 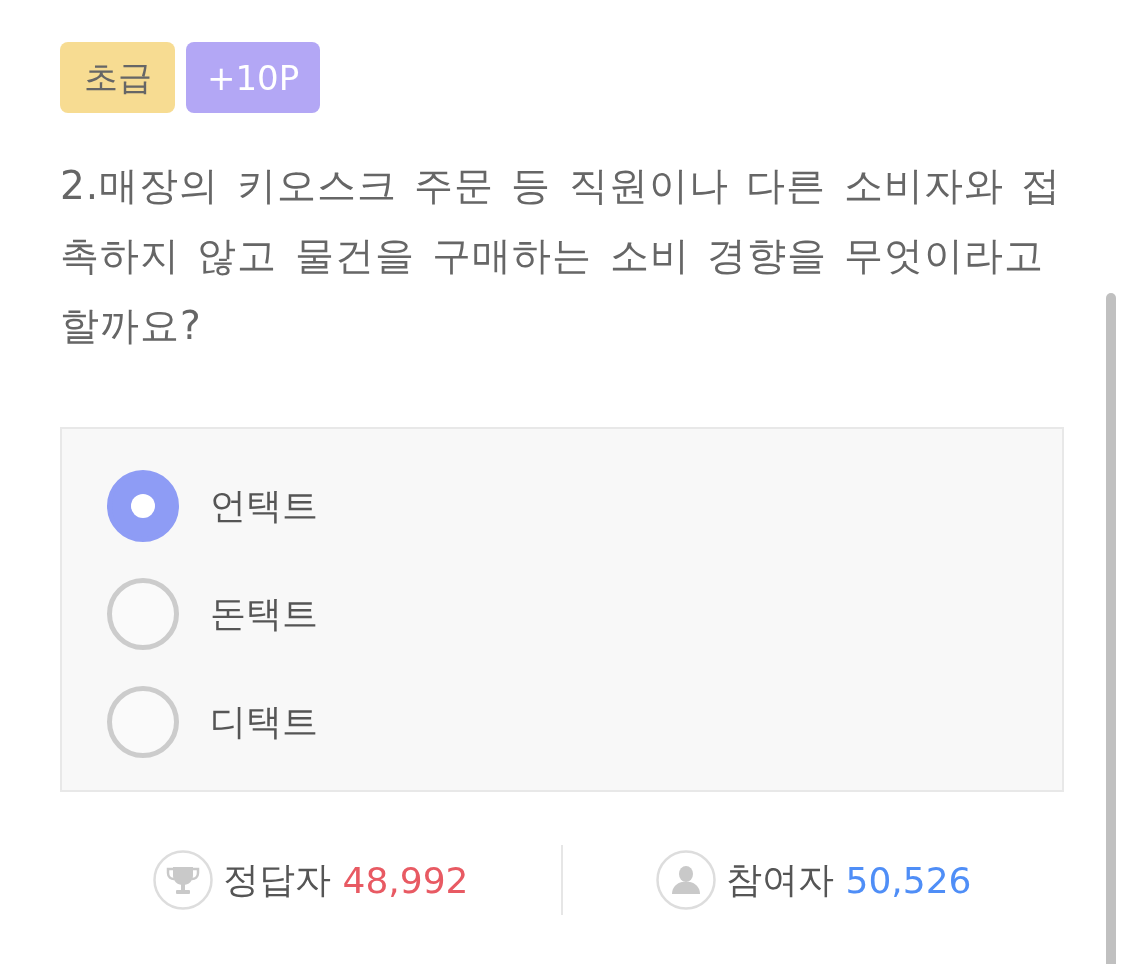 I want to click on option-label: 디택트, so click(x=264, y=722).